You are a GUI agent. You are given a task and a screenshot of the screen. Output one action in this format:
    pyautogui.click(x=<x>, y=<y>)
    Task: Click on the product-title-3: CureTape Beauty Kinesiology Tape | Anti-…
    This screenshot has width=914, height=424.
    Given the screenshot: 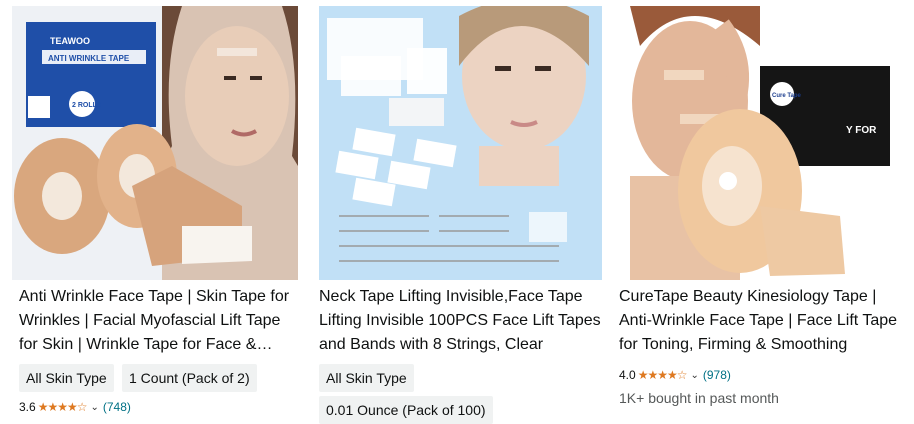 What is the action you would take?
    pyautogui.click(x=761, y=321)
    